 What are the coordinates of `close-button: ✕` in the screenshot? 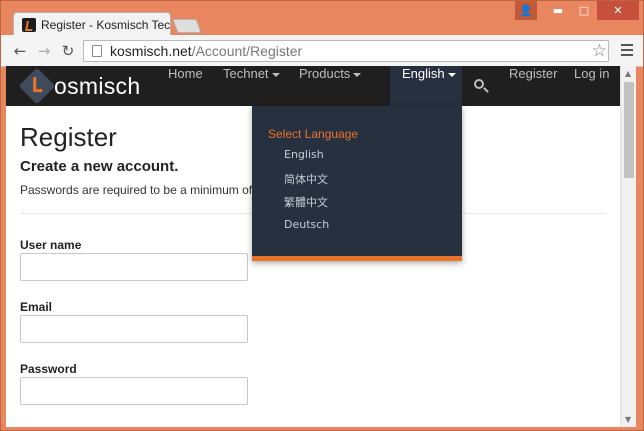 It's located at (618, 10).